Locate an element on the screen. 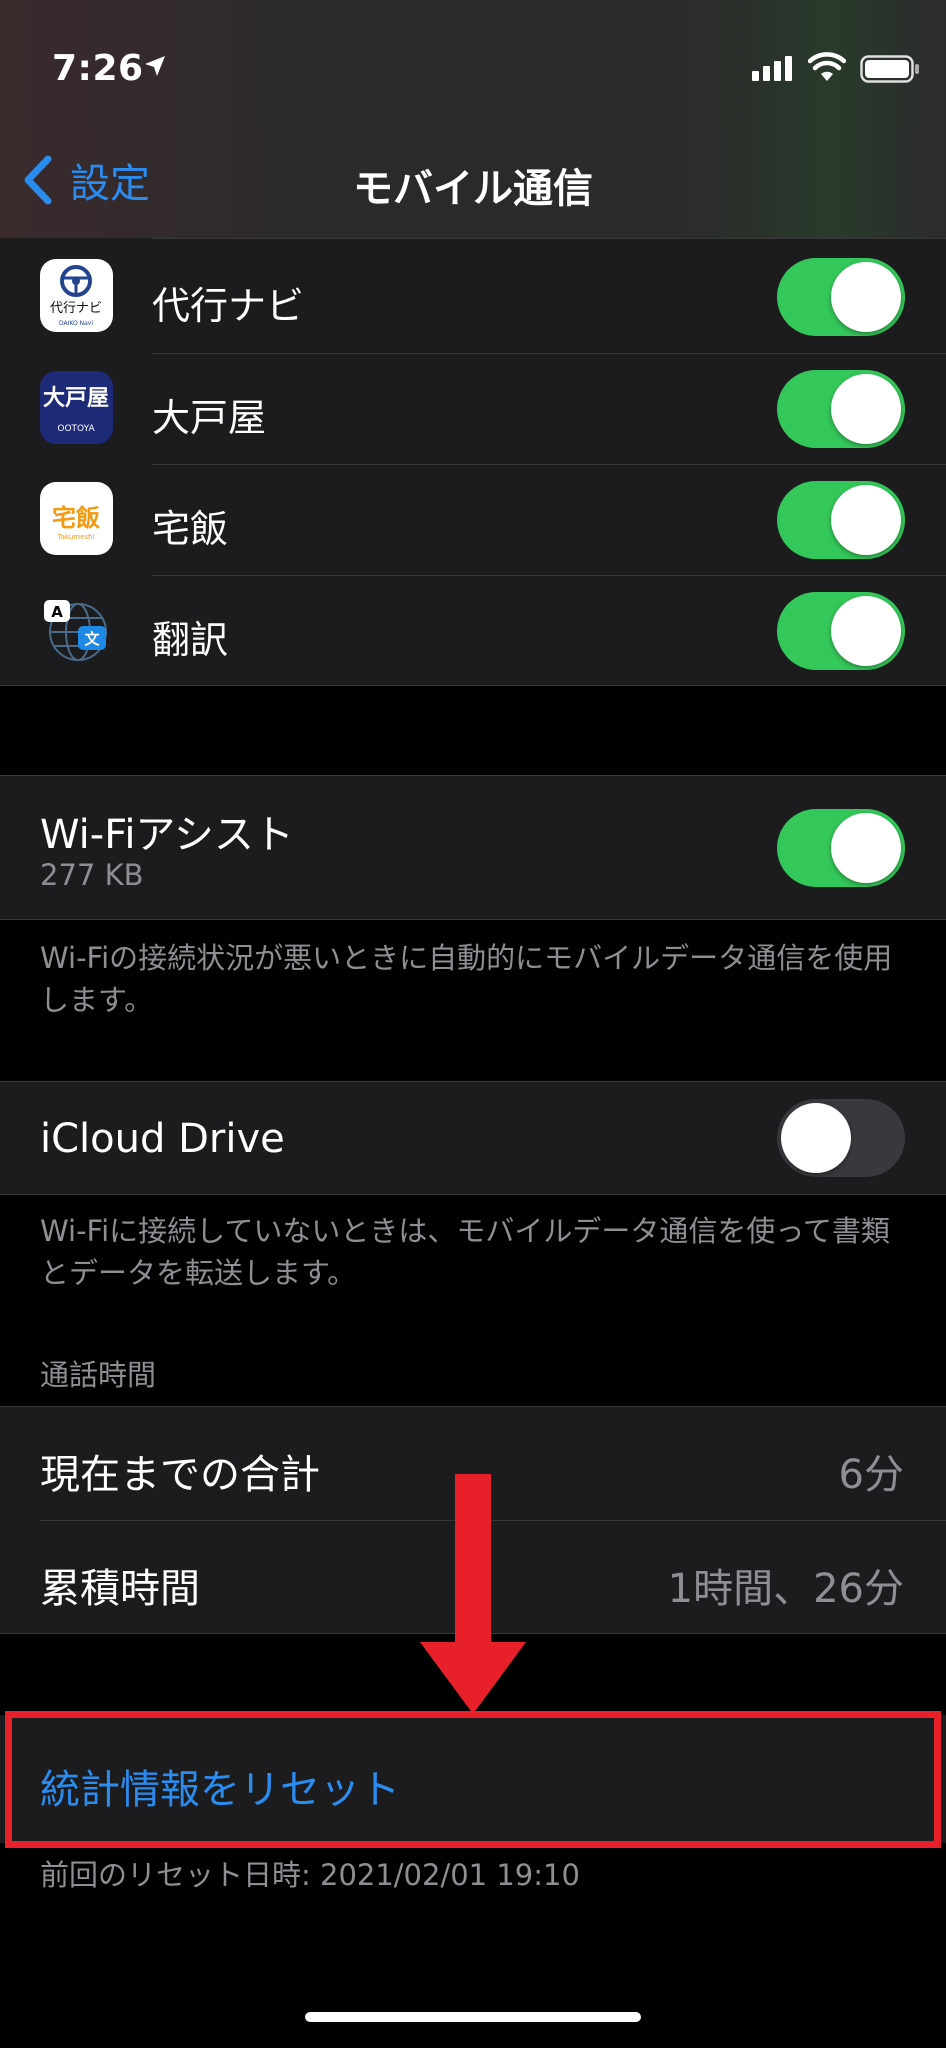 The image size is (946, 2048). svg-text: 文 is located at coordinates (92, 639).